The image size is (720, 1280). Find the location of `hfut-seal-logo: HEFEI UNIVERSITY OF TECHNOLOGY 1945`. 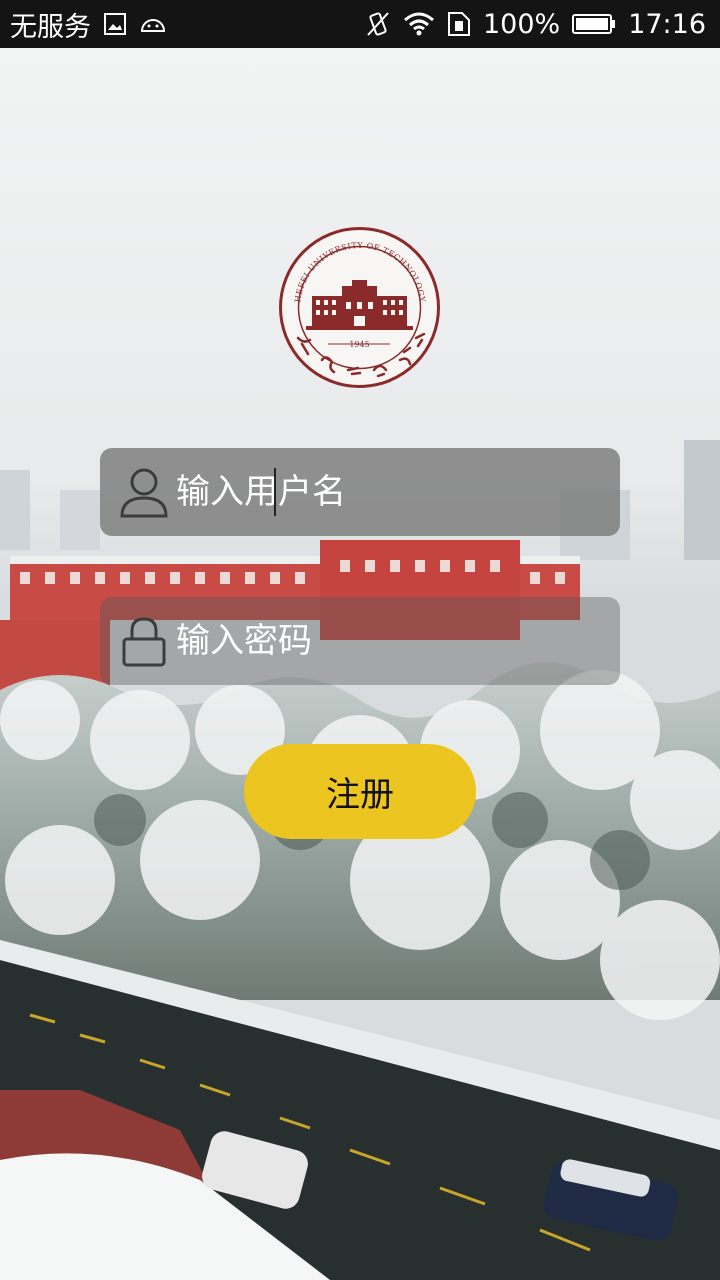

hfut-seal-logo: HEFEI UNIVERSITY OF TECHNOLOGY 1945 is located at coordinates (359, 307).